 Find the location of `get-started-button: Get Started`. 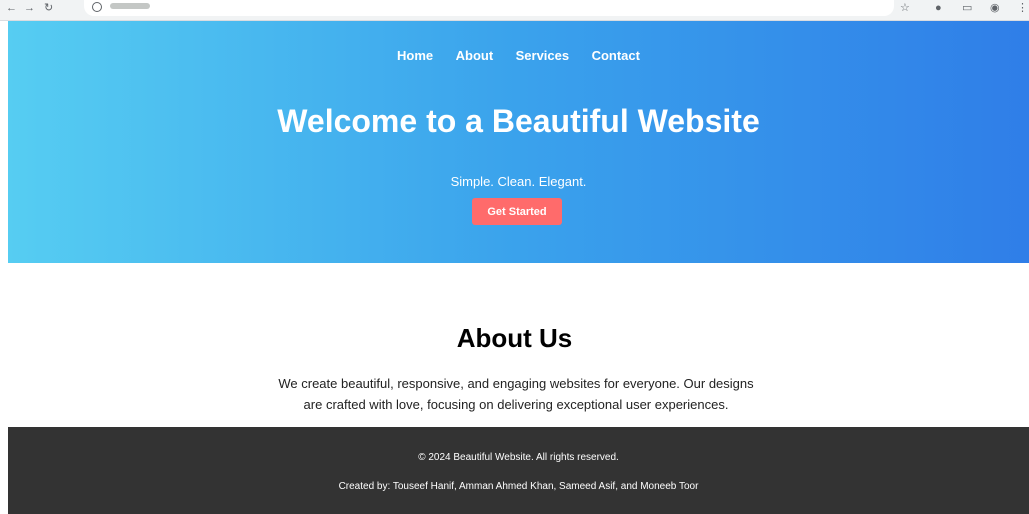

get-started-button: Get Started is located at coordinates (517, 211).